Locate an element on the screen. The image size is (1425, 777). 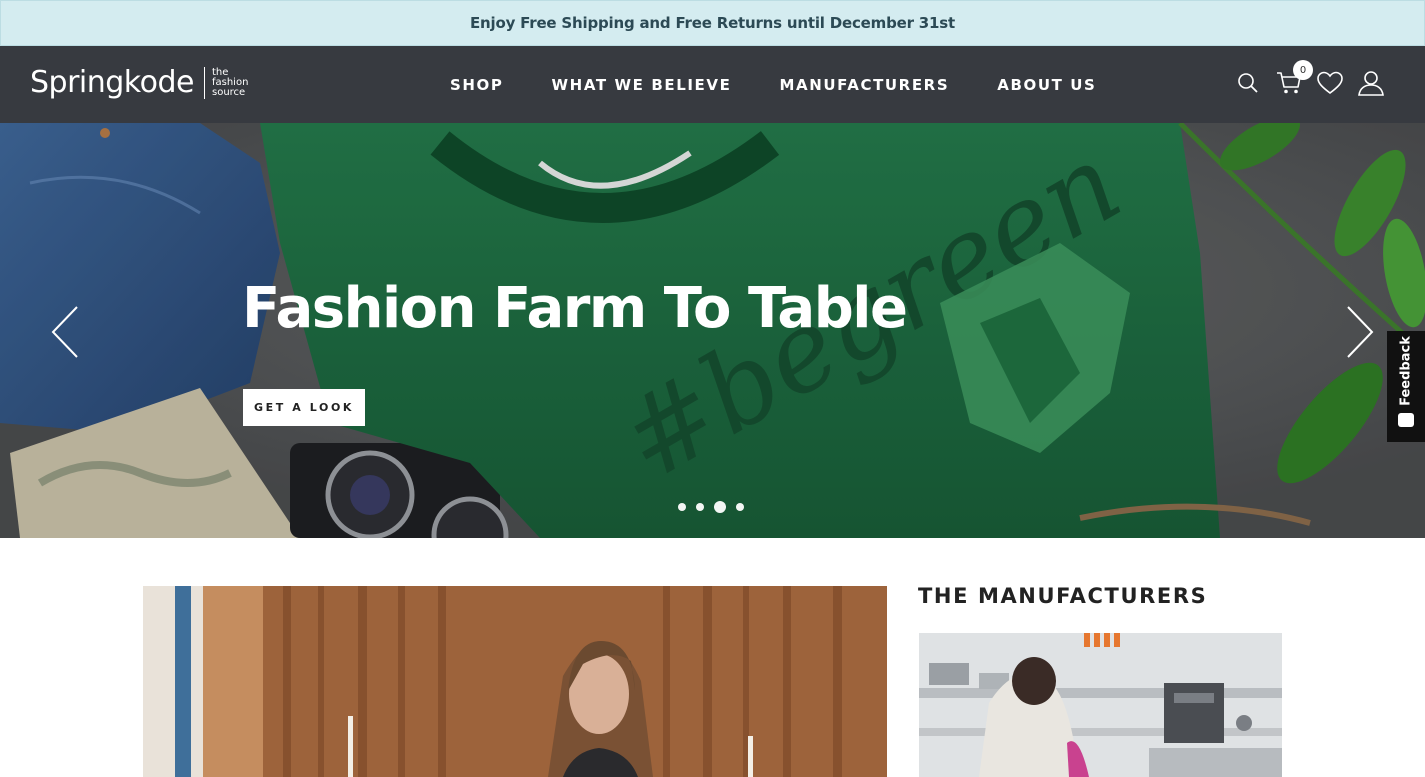
feedback-smiley-icon is located at coordinates (1406, 420).